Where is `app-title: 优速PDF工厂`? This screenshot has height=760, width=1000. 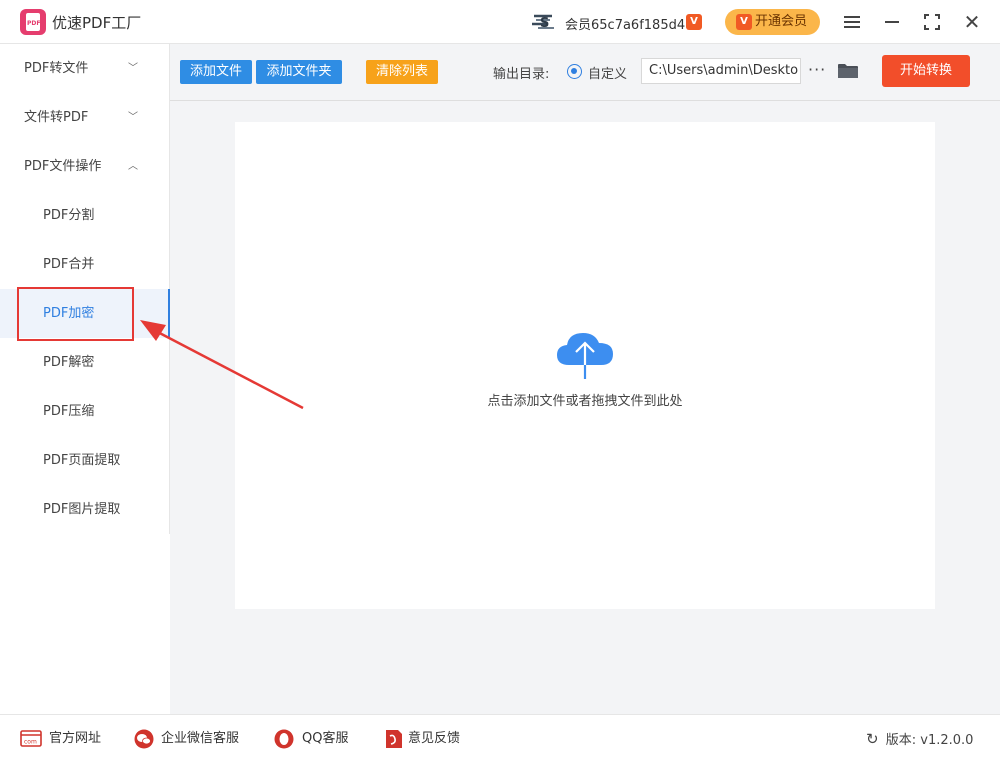
app-title: 优速PDF工厂 is located at coordinates (97, 23).